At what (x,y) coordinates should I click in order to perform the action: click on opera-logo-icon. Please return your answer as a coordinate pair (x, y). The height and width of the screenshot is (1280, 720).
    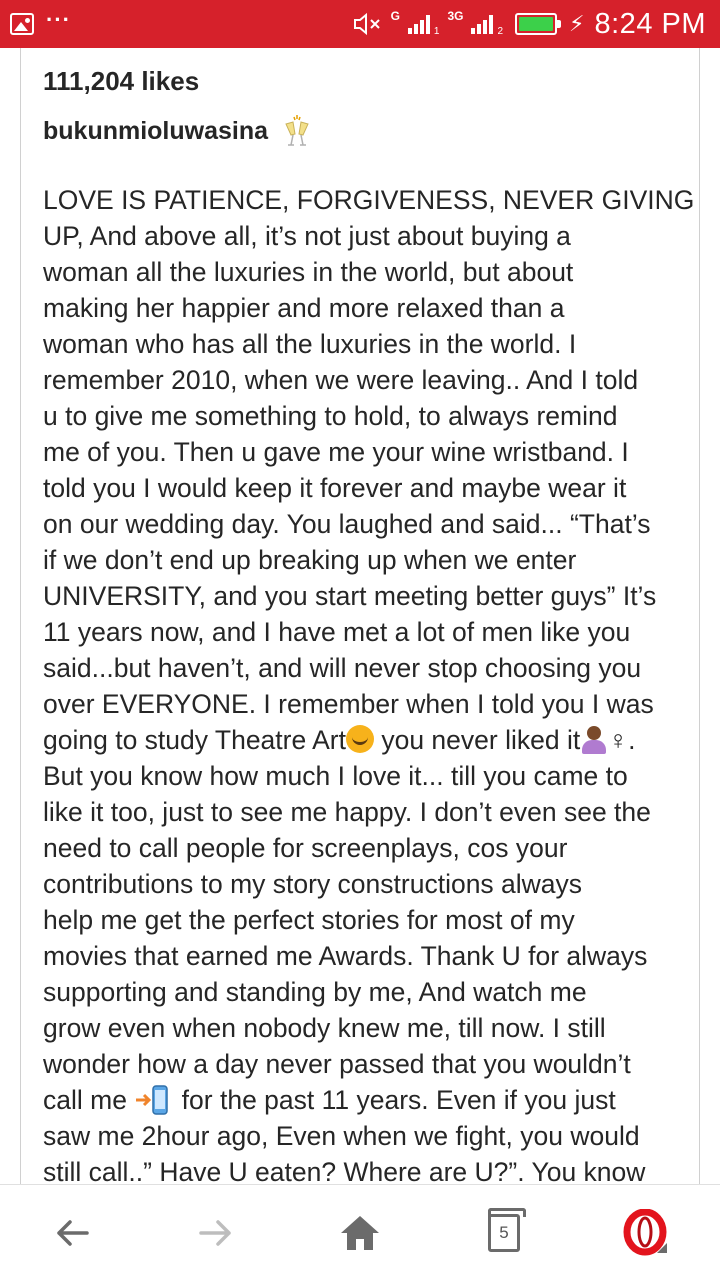
    Looking at the image, I should click on (645, 1232).